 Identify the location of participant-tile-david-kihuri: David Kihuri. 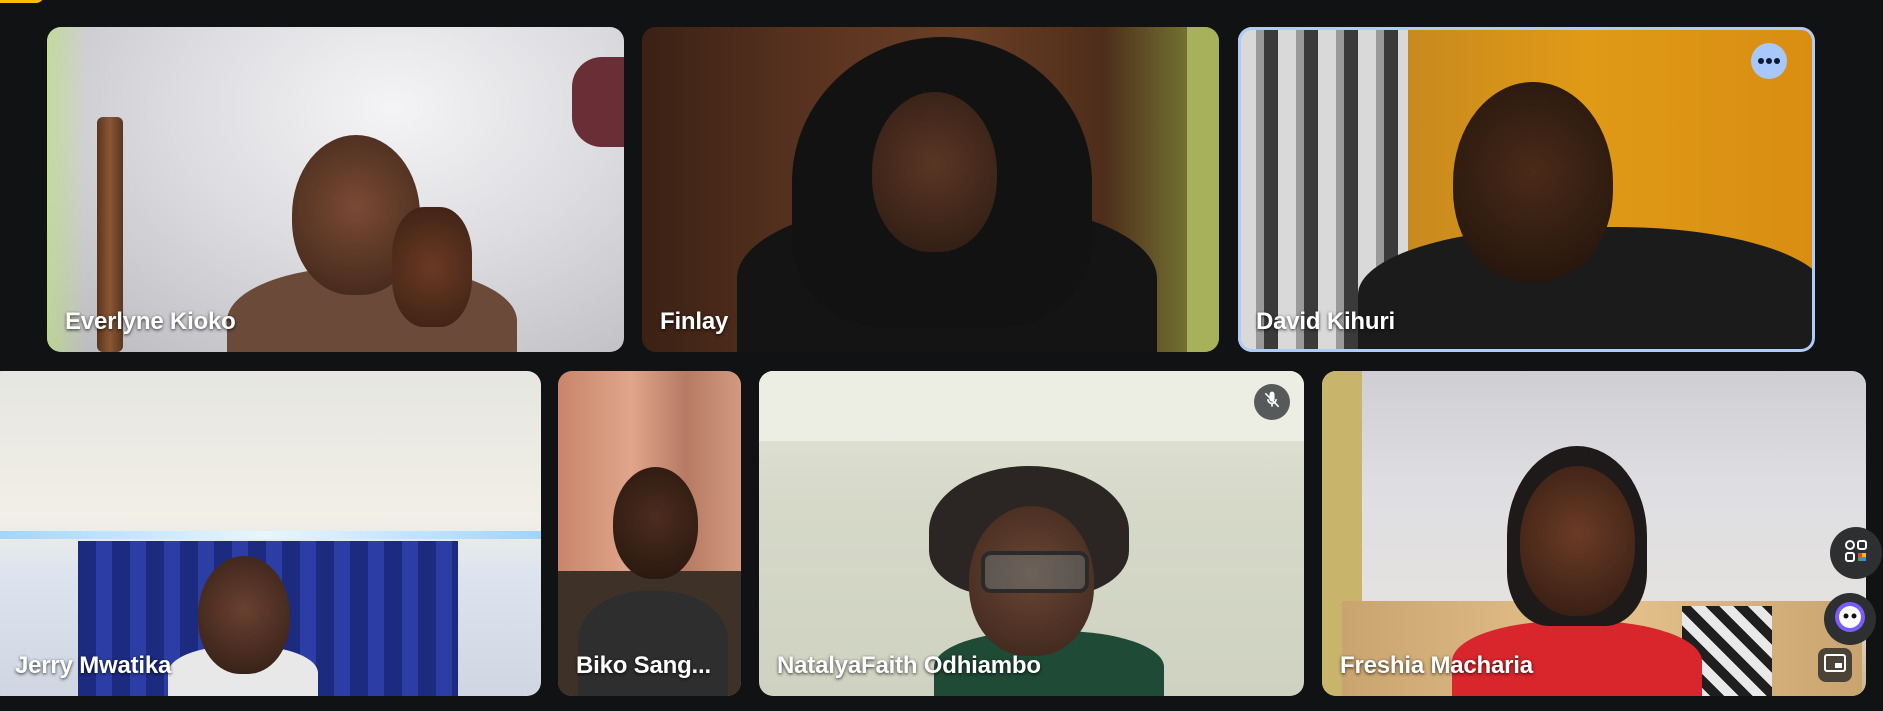
(1526, 189).